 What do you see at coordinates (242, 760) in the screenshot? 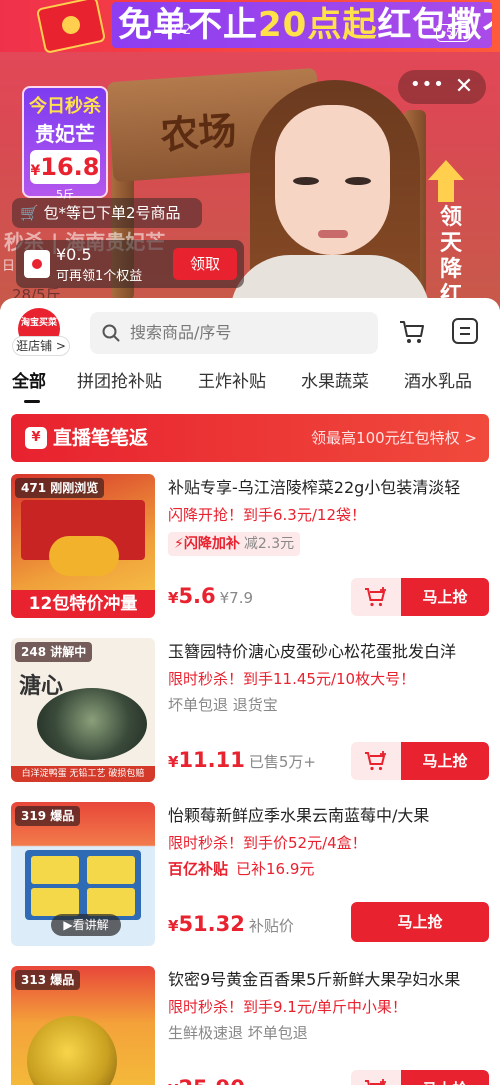
I see `product-price: ¥11.11 已售5万+` at bounding box center [242, 760].